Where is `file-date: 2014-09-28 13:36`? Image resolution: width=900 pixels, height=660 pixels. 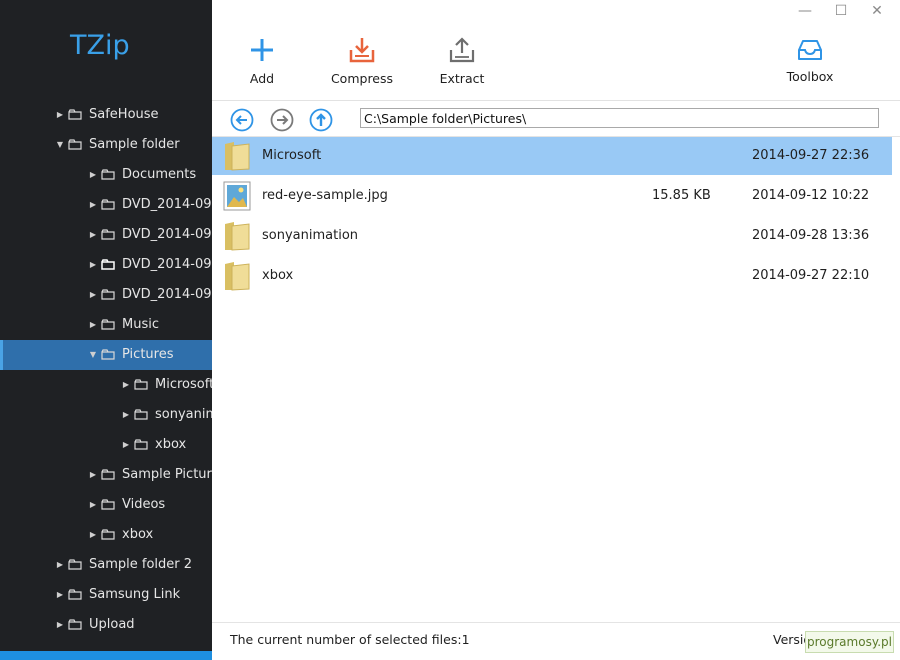
file-date: 2014-09-28 13:36 is located at coordinates (811, 235).